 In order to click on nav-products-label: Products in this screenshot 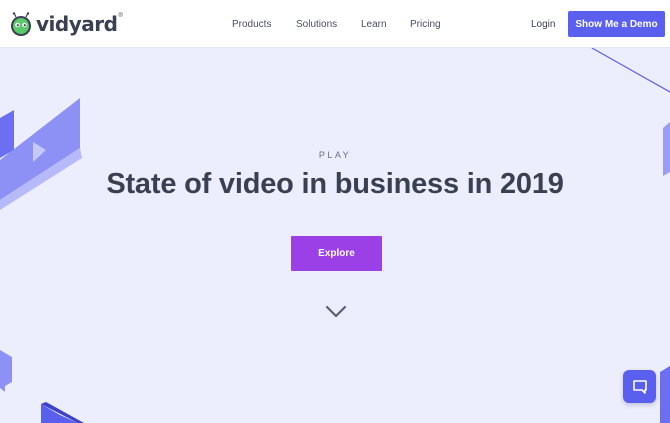, I will do `click(252, 24)`.